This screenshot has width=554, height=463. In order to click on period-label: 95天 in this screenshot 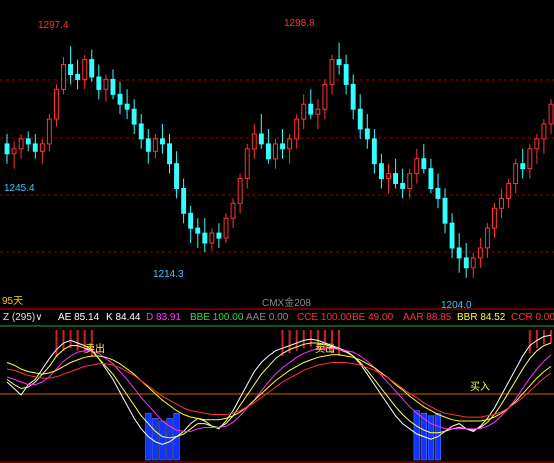, I will do `click(12, 301)`.